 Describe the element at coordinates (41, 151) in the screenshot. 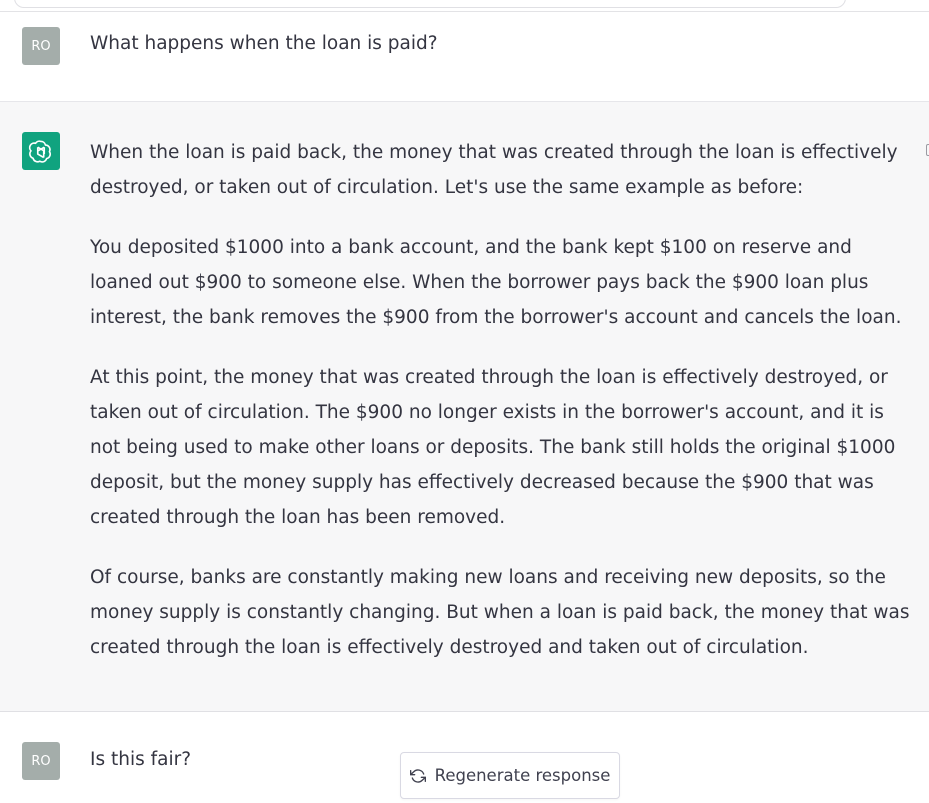

I see `openai-logo-icon` at that location.